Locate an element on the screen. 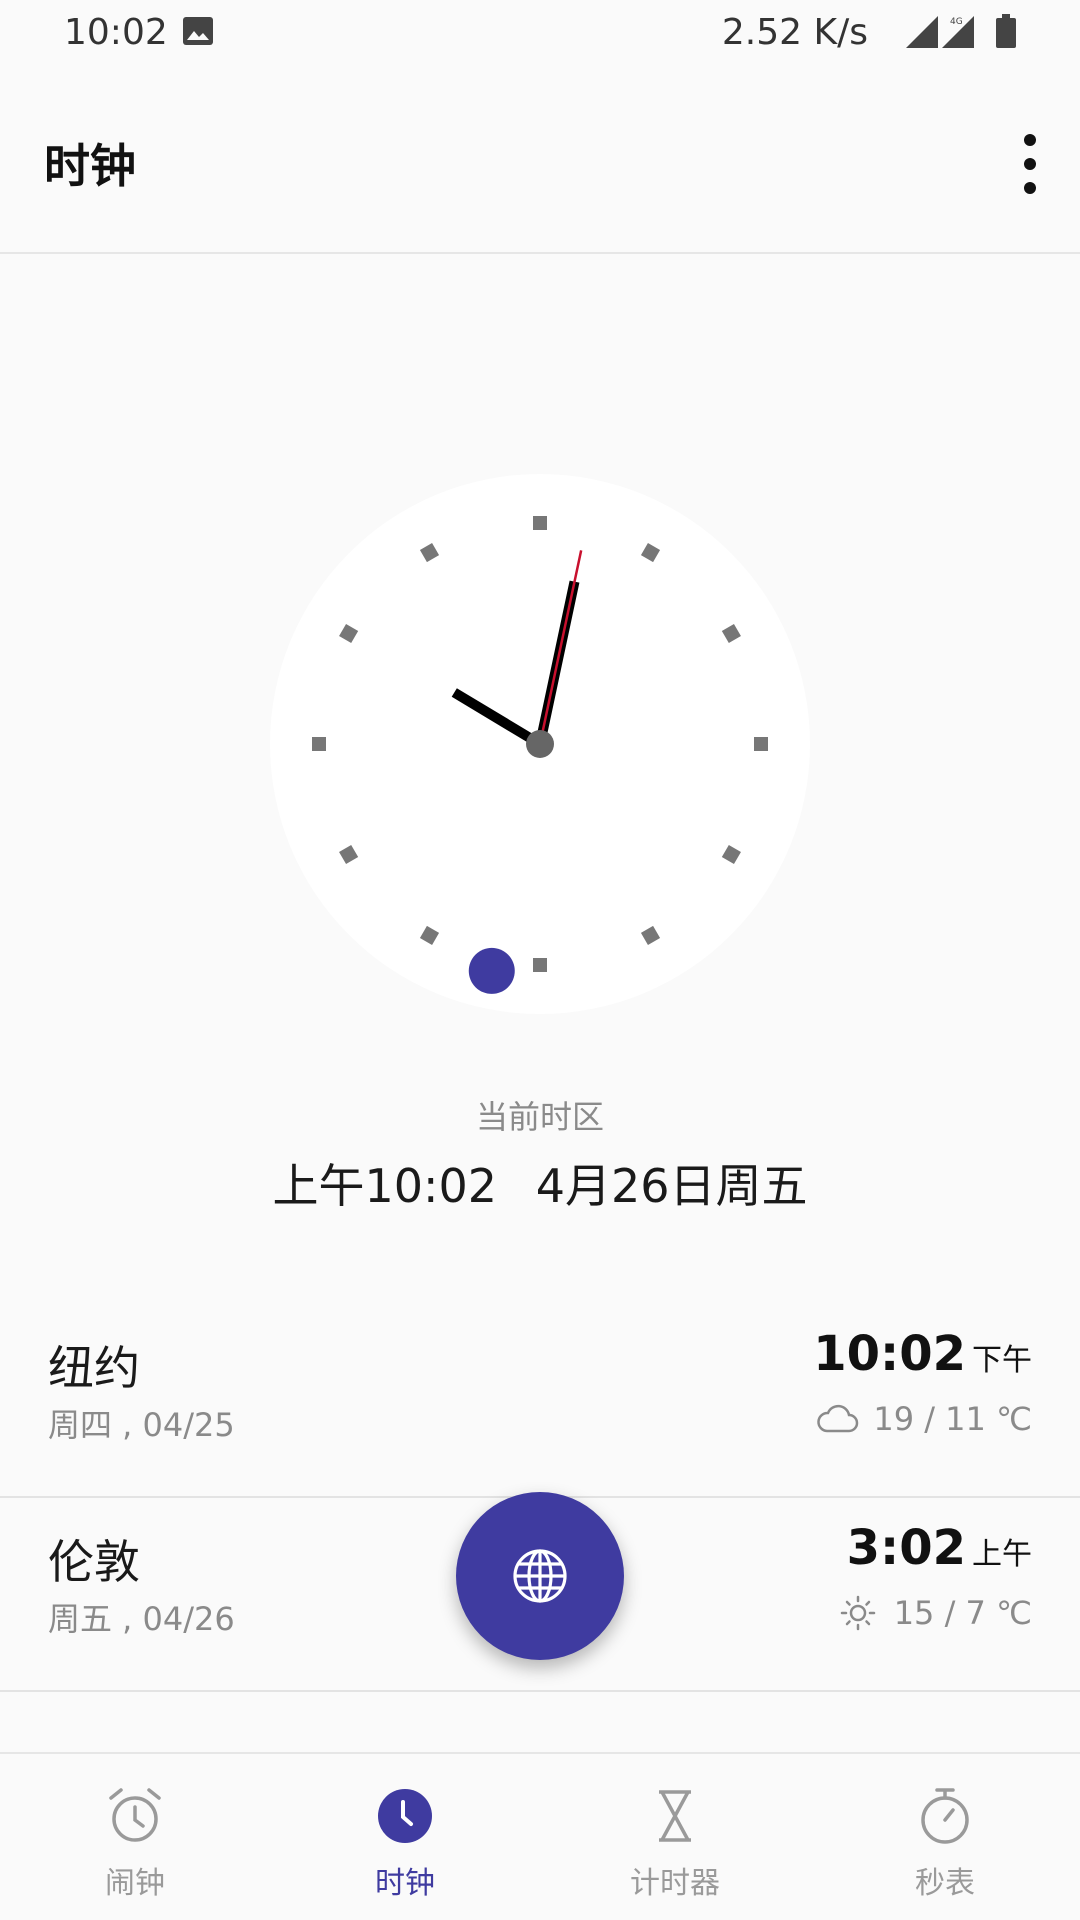 The height and width of the screenshot is (1920, 1080). current-time: 上午10:02 is located at coordinates (385, 1186).